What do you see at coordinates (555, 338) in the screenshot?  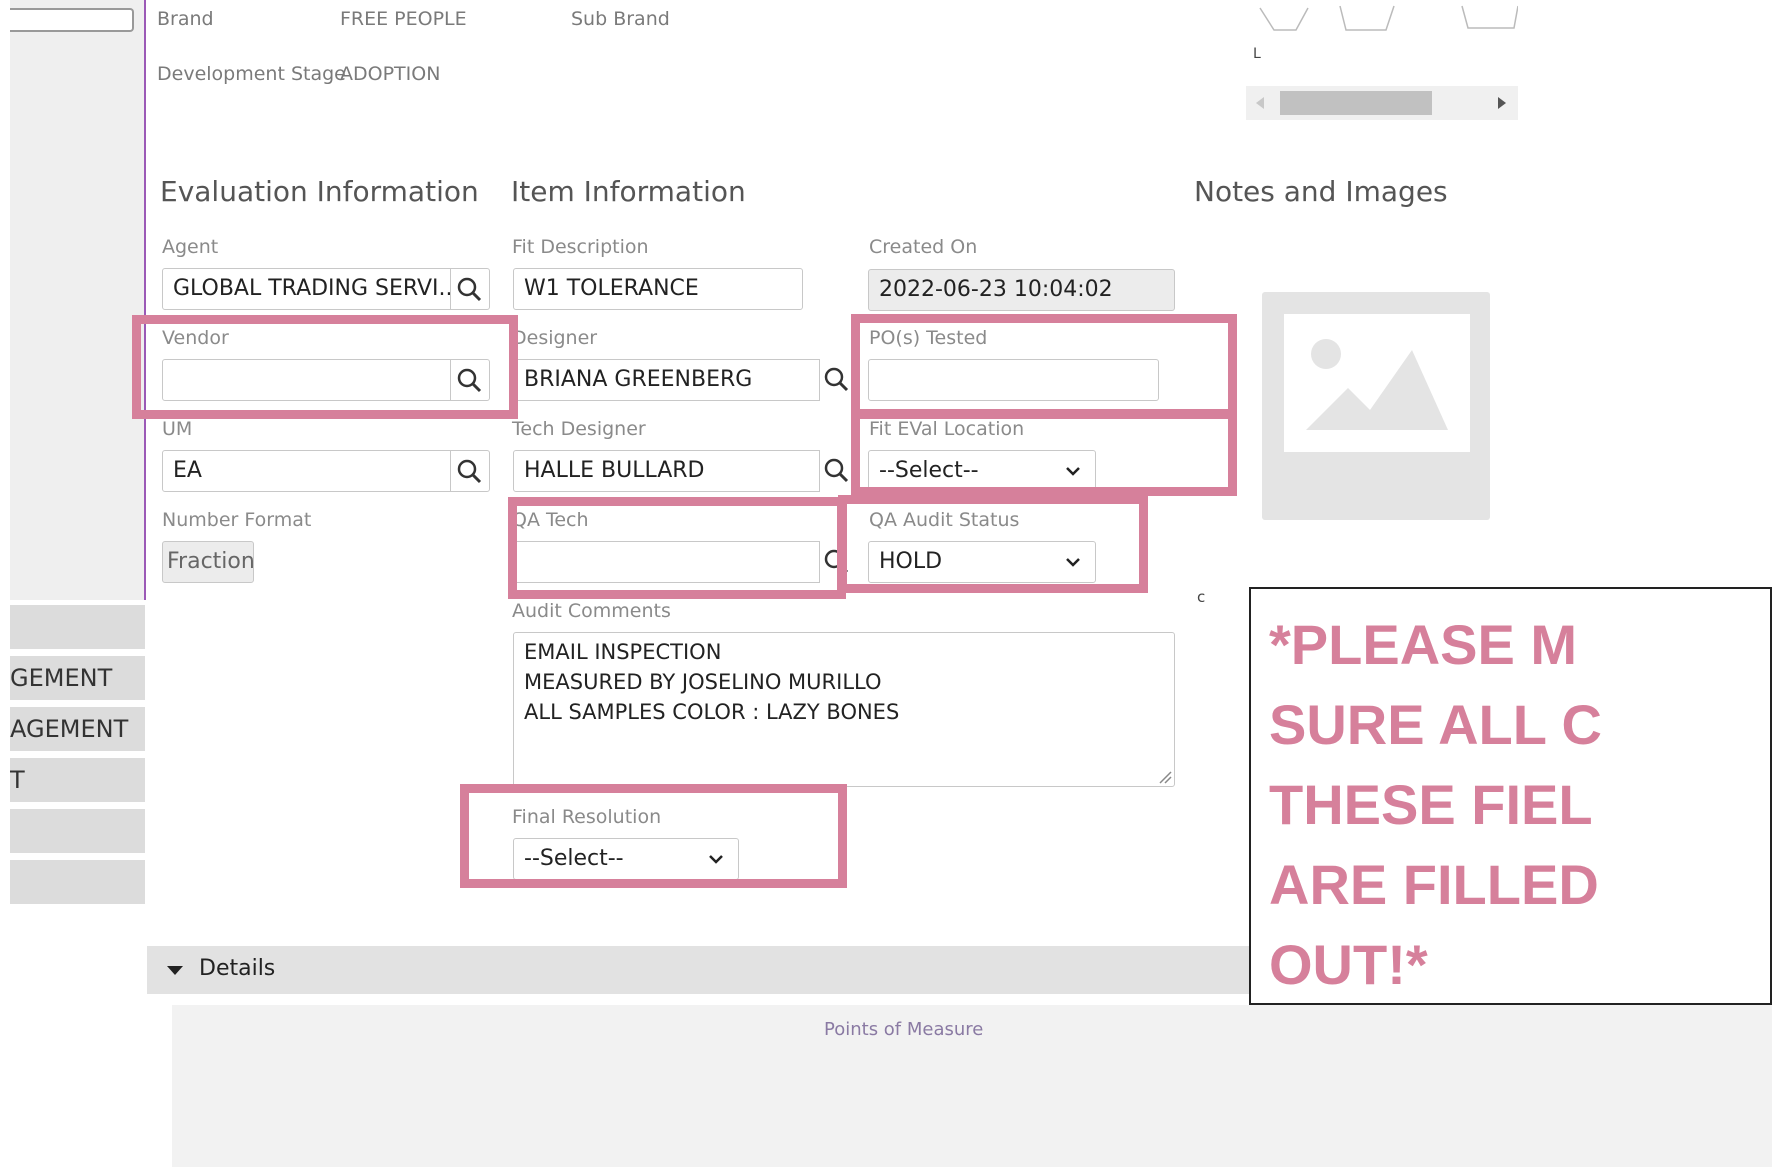 I see `designer-label: Designer` at bounding box center [555, 338].